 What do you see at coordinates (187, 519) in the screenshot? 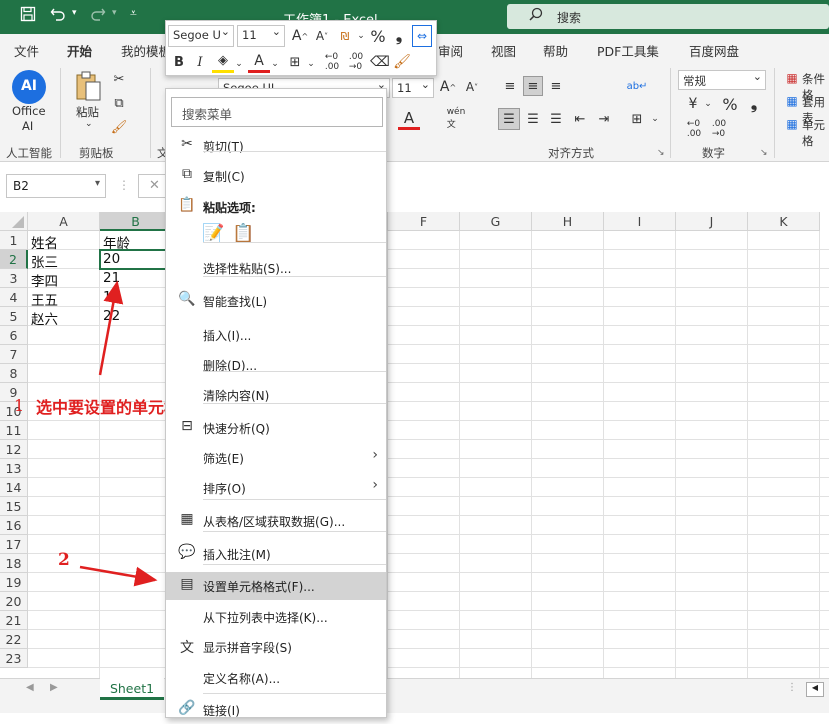
I see `table-icon: ▦` at bounding box center [187, 519].